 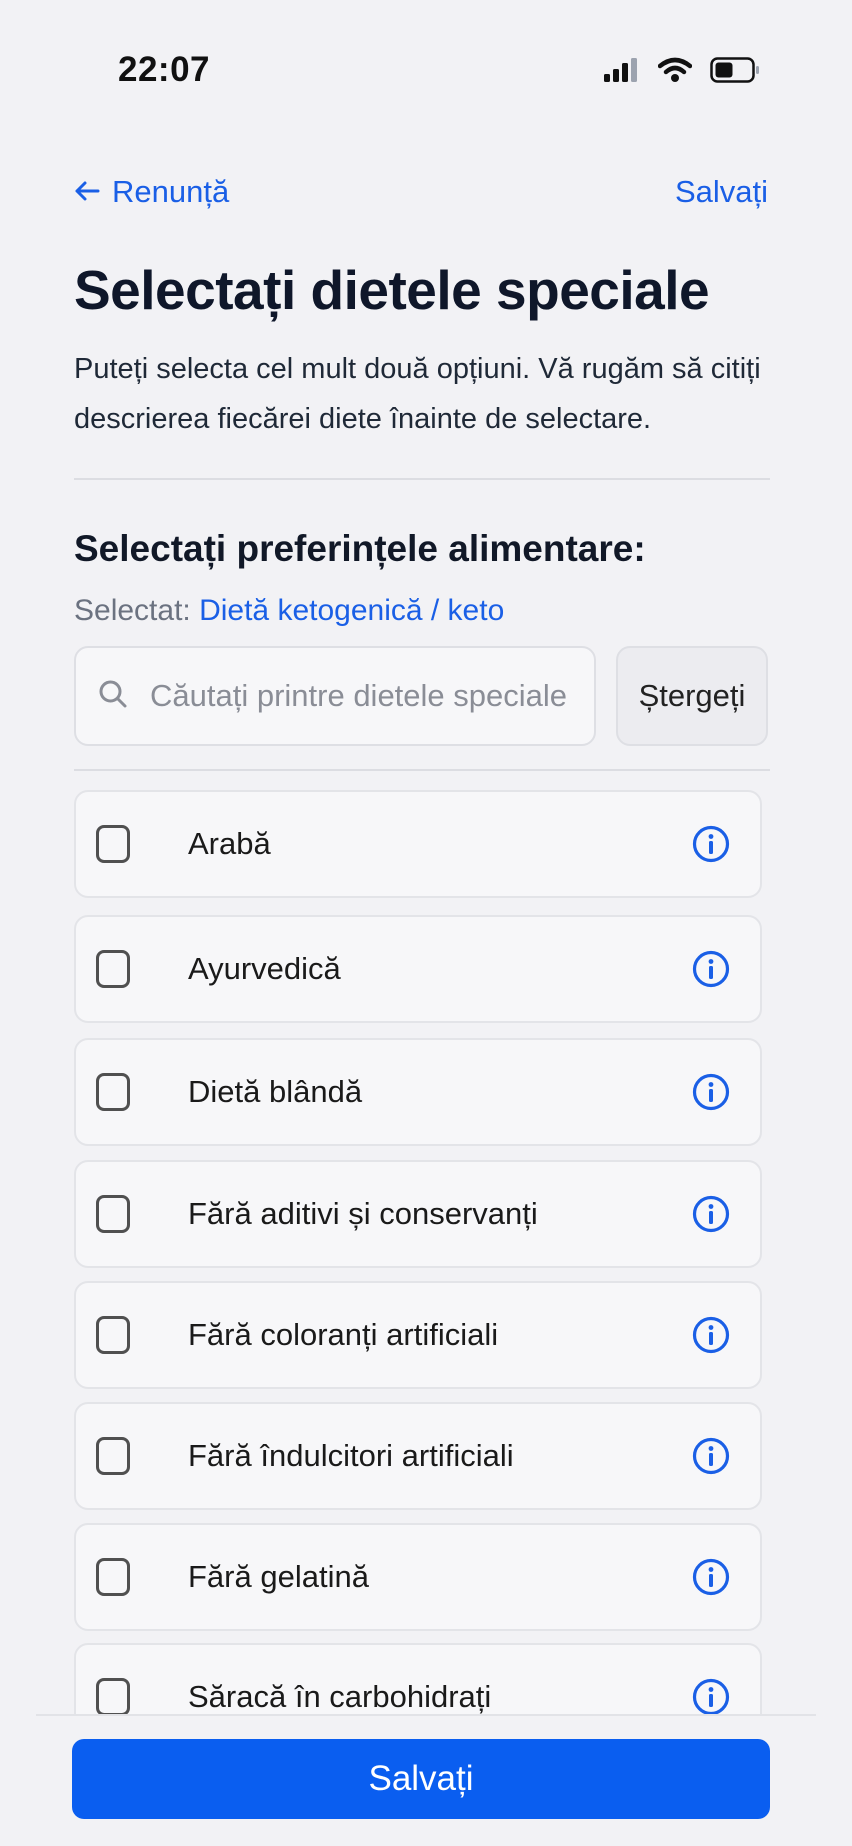 I want to click on diet-label: Fără coloranți artificiali, so click(x=343, y=1334).